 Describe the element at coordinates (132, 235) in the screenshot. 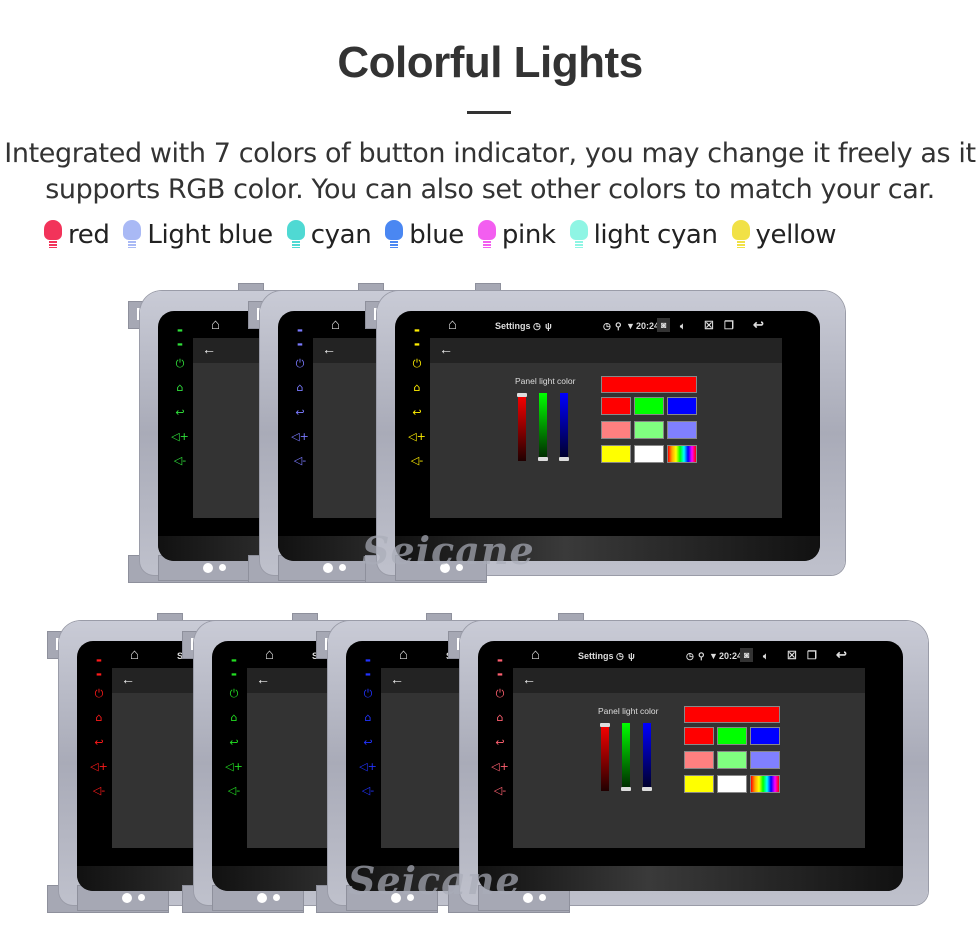

I see `bulb-icon` at that location.